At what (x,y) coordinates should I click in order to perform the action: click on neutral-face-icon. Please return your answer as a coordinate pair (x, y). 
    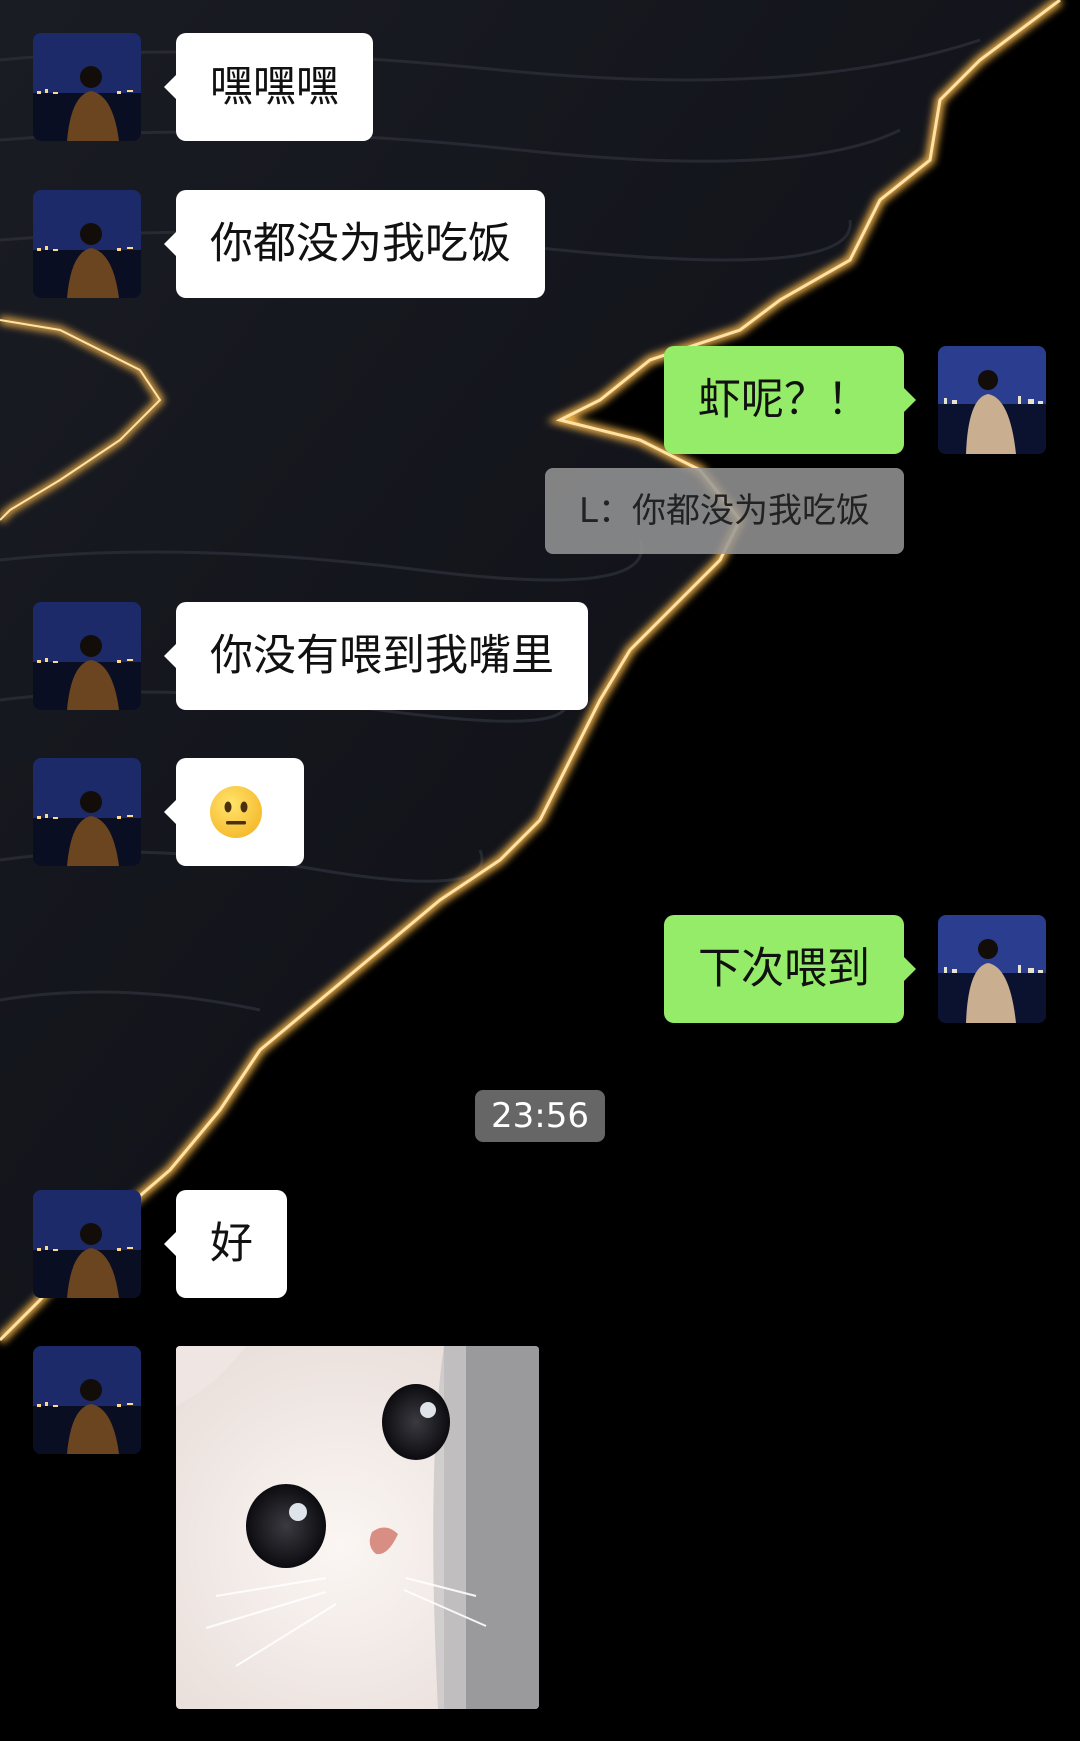
    Looking at the image, I should click on (236, 812).